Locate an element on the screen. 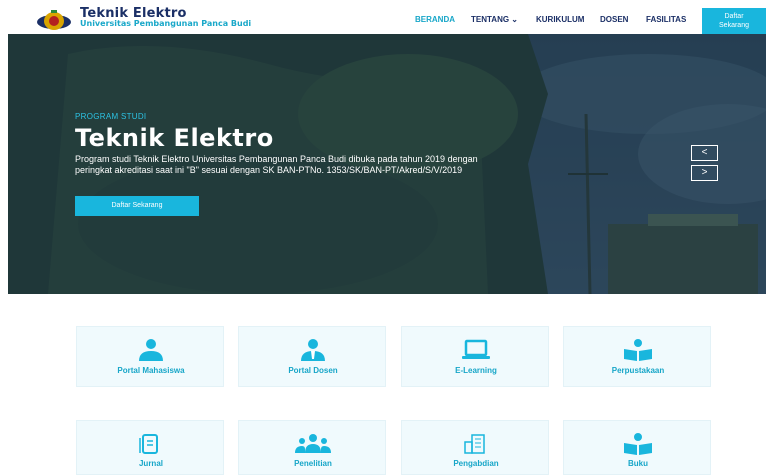  card-portal-dosen: Portal Dosen is located at coordinates (312, 356).